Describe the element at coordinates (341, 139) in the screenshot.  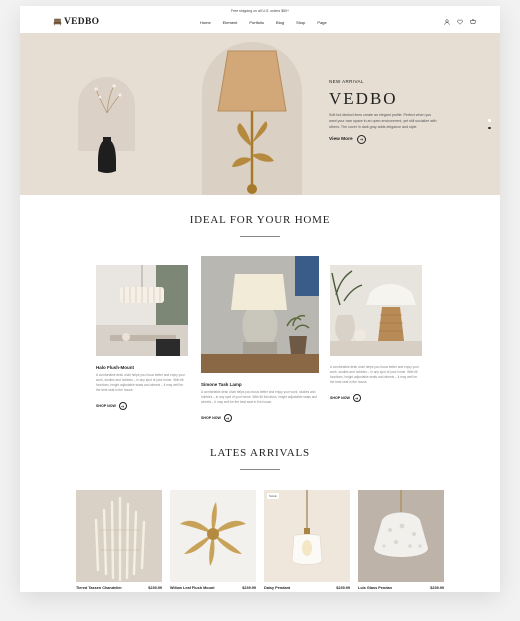
I see `view-more-label: View More` at that location.